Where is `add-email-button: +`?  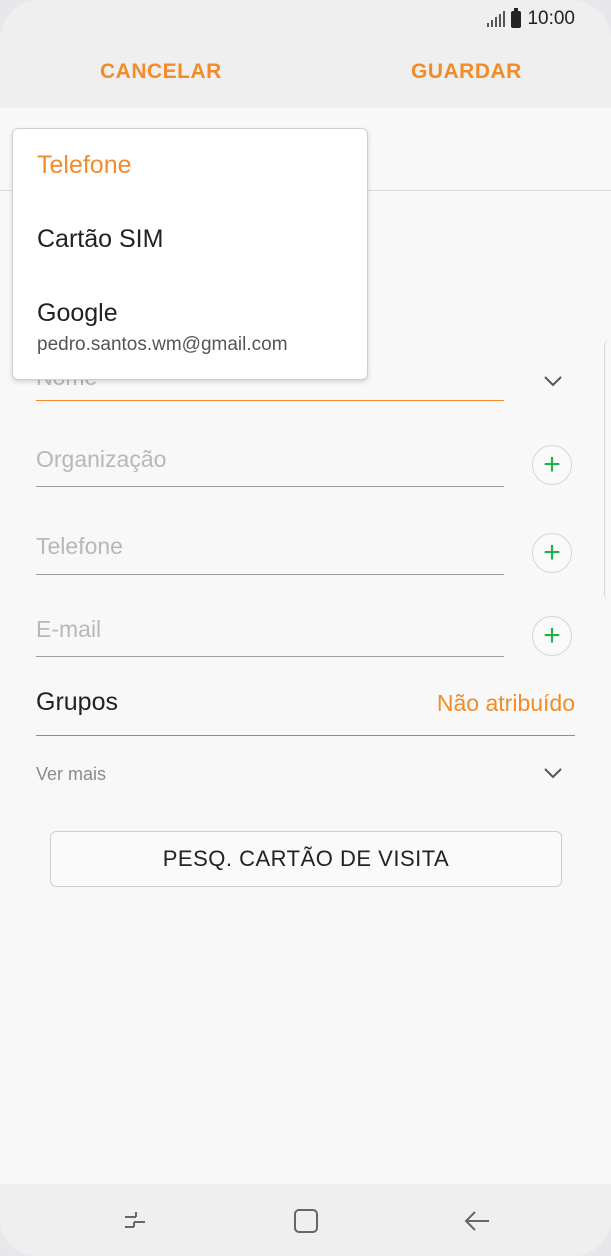
add-email-button: + is located at coordinates (552, 636).